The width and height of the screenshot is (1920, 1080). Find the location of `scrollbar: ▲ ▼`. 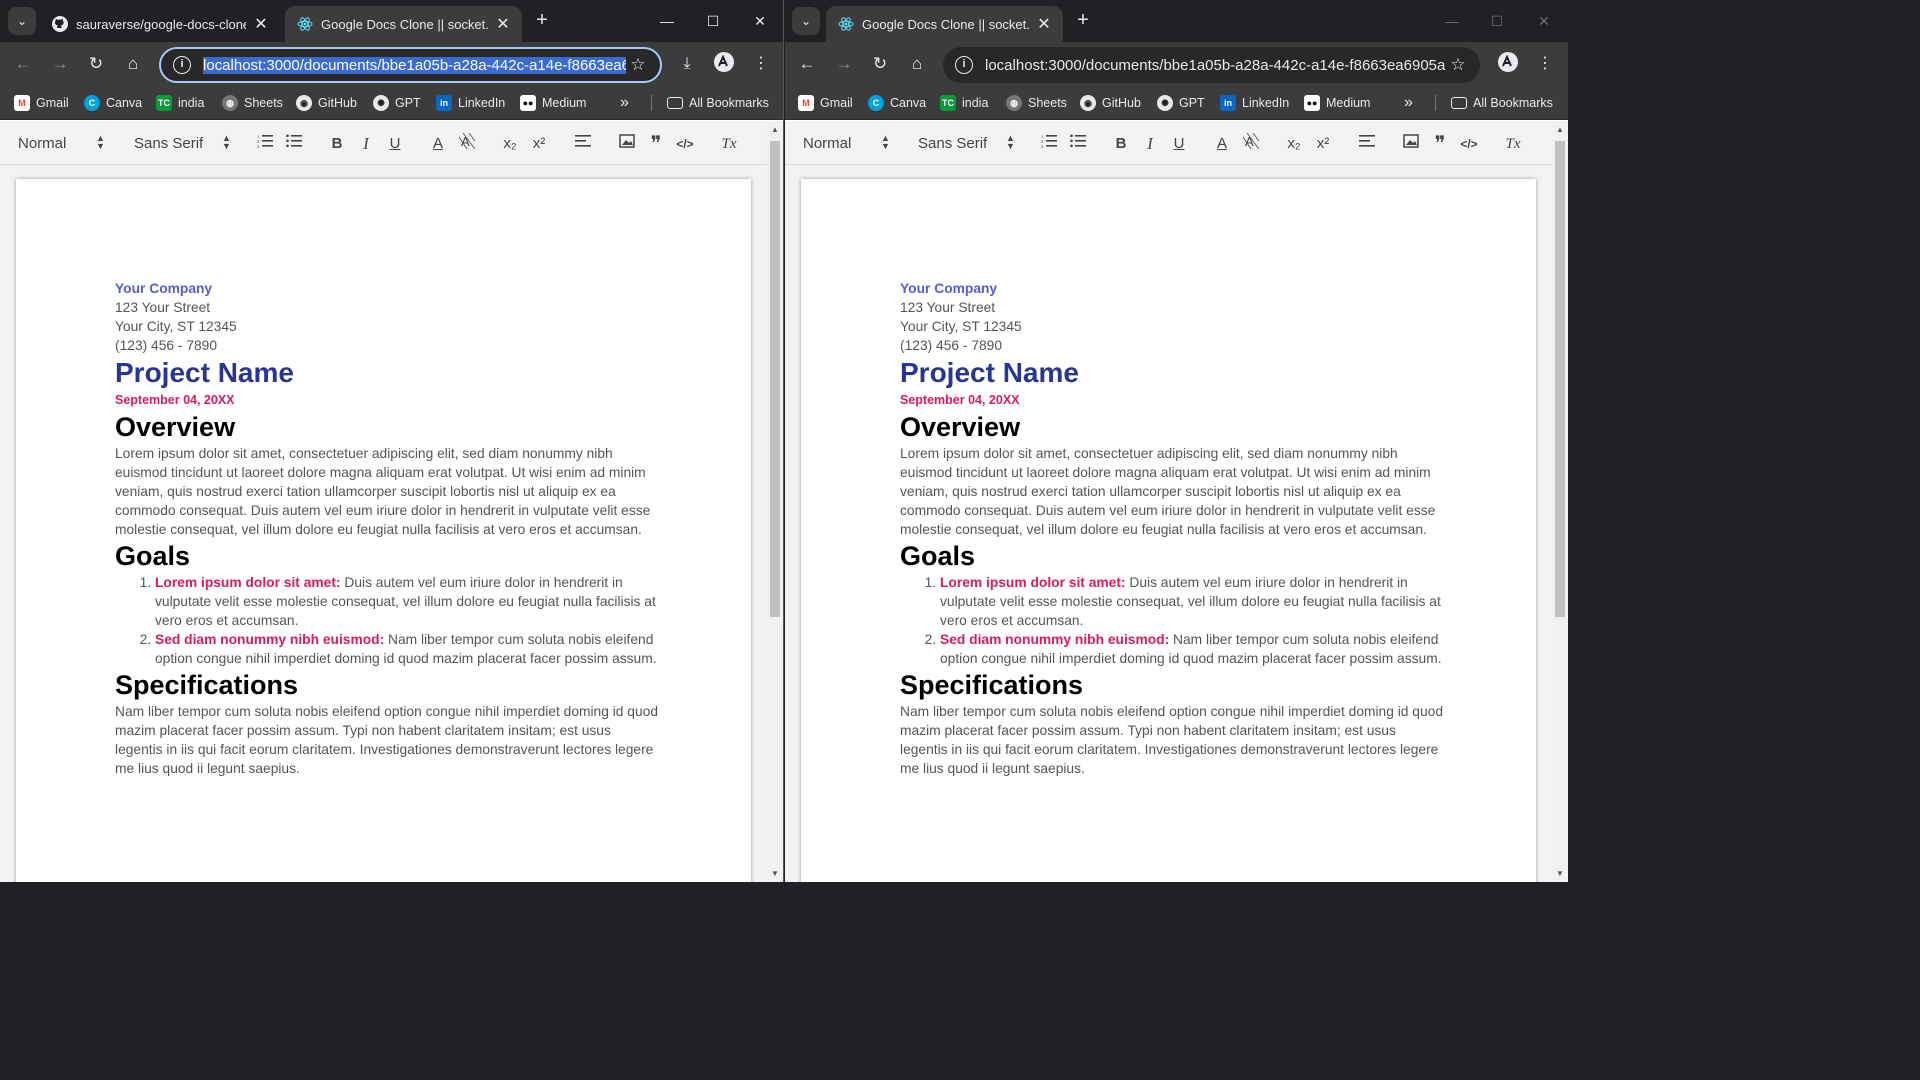

scrollbar: ▲ ▼ is located at coordinates (1560, 501).